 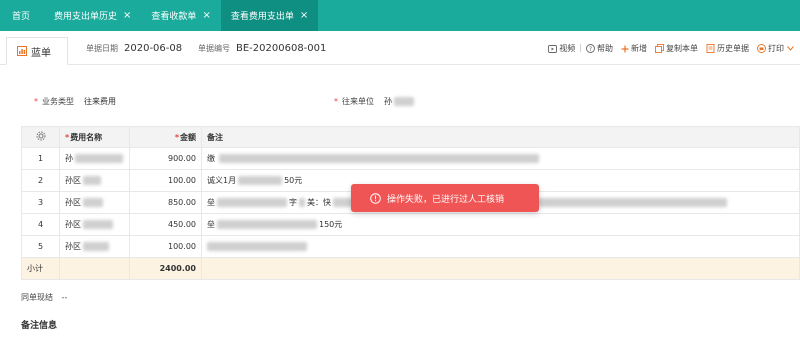 I want to click on doc-type-tab: 蓝单, so click(x=37, y=51).